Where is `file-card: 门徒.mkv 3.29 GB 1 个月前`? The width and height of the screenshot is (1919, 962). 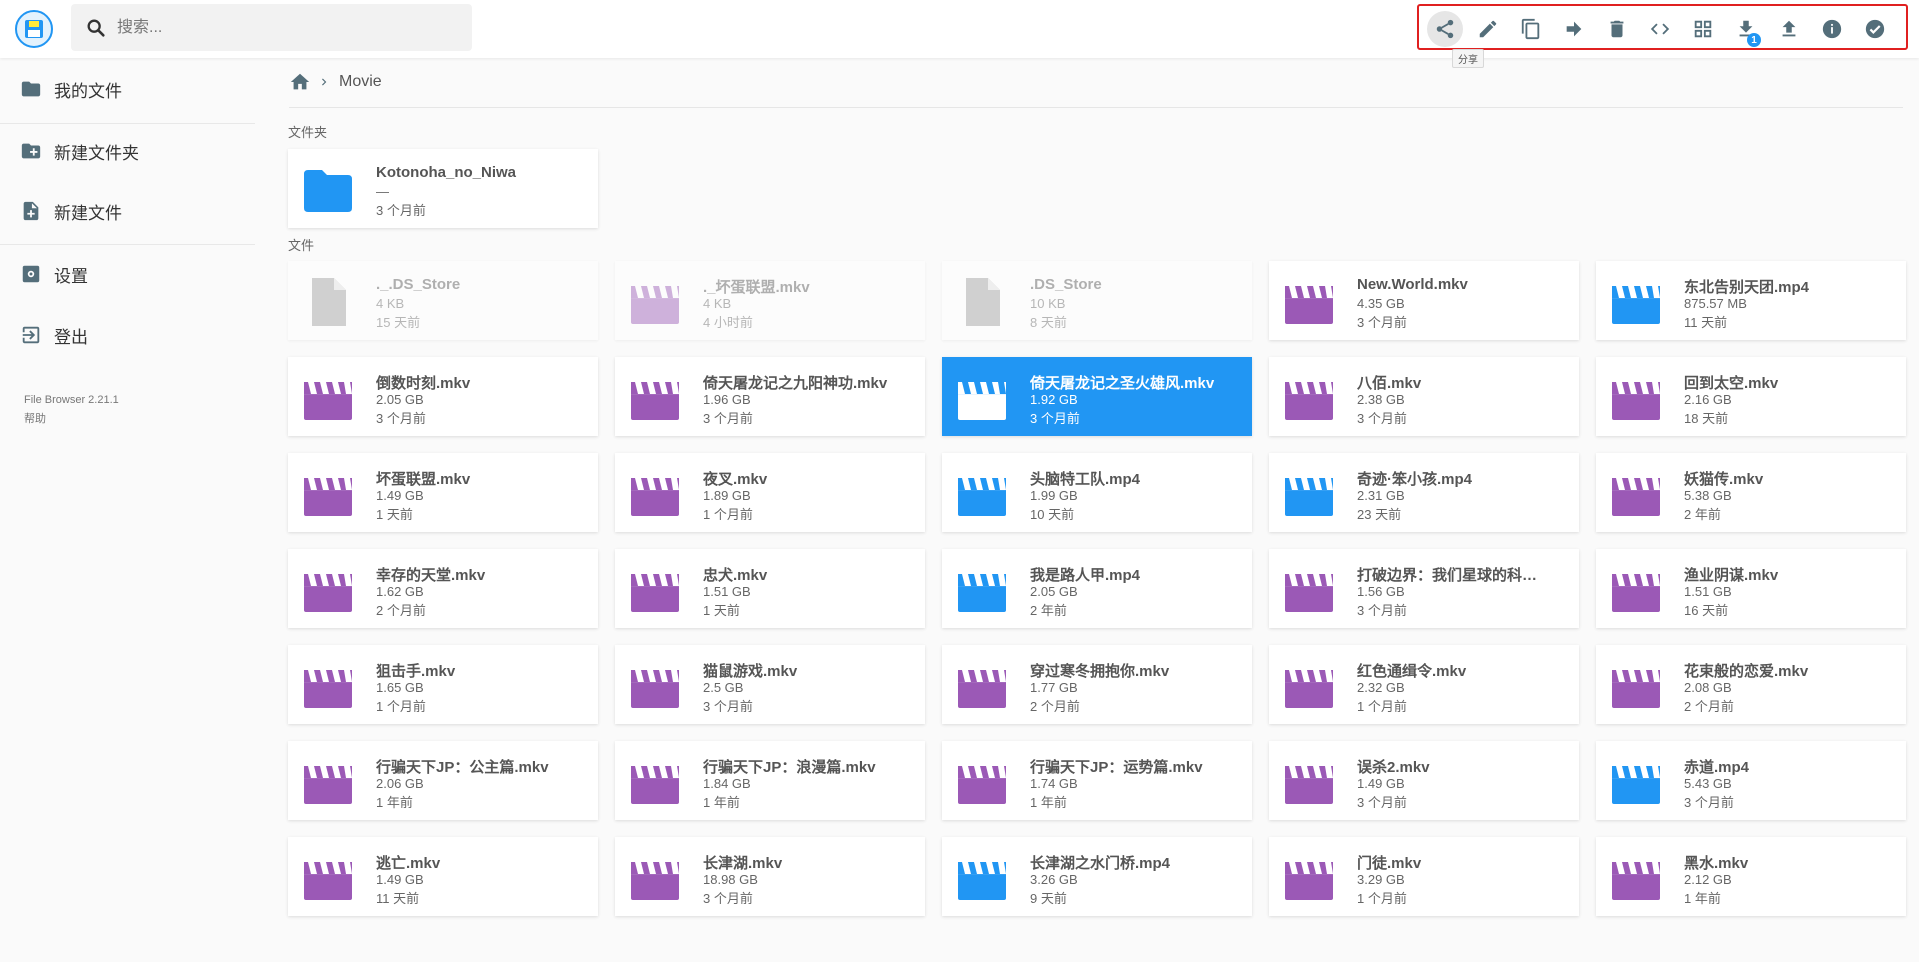
file-card: 门徒.mkv 3.29 GB 1 个月前 is located at coordinates (1424, 876).